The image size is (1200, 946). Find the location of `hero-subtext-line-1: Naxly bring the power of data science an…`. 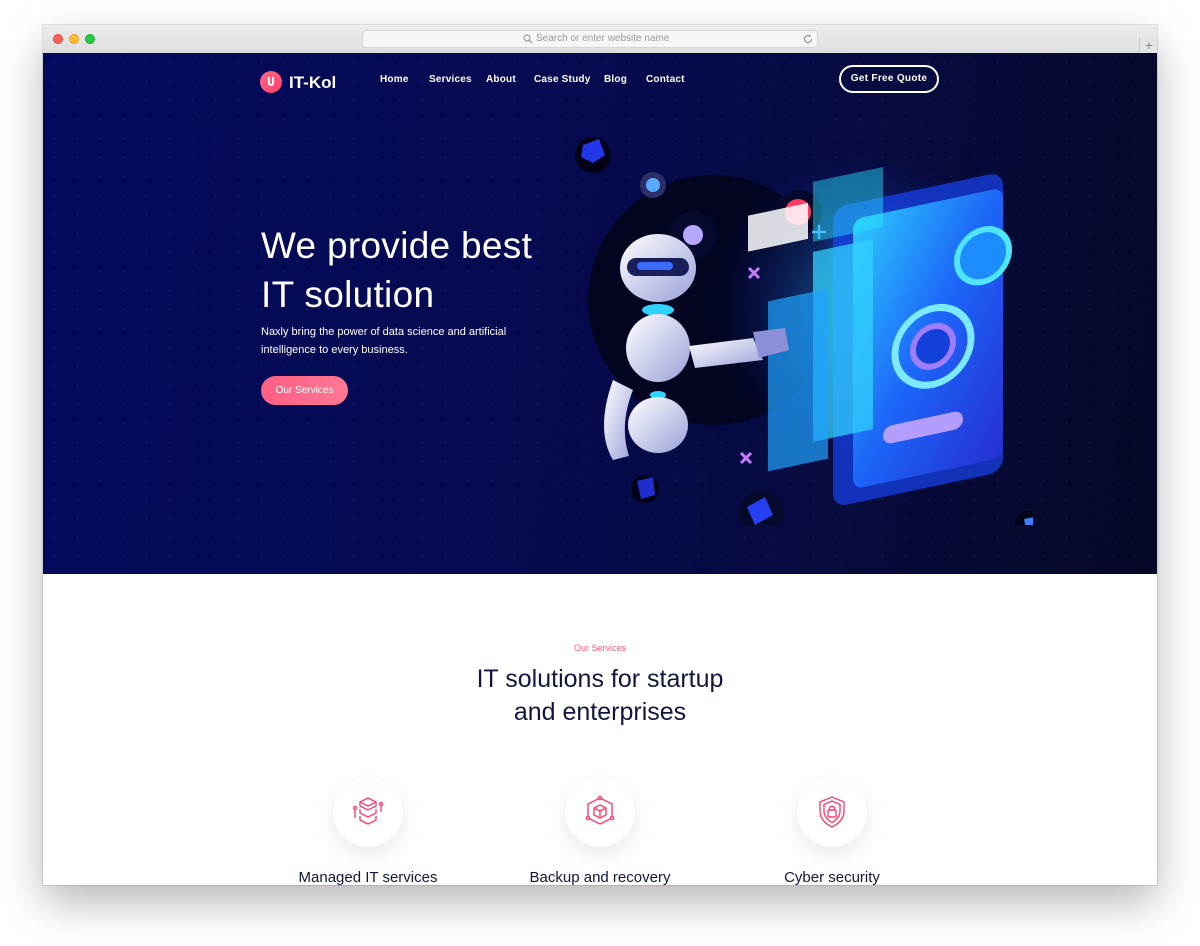

hero-subtext-line-1: Naxly bring the power of data science an… is located at coordinates (384, 332).